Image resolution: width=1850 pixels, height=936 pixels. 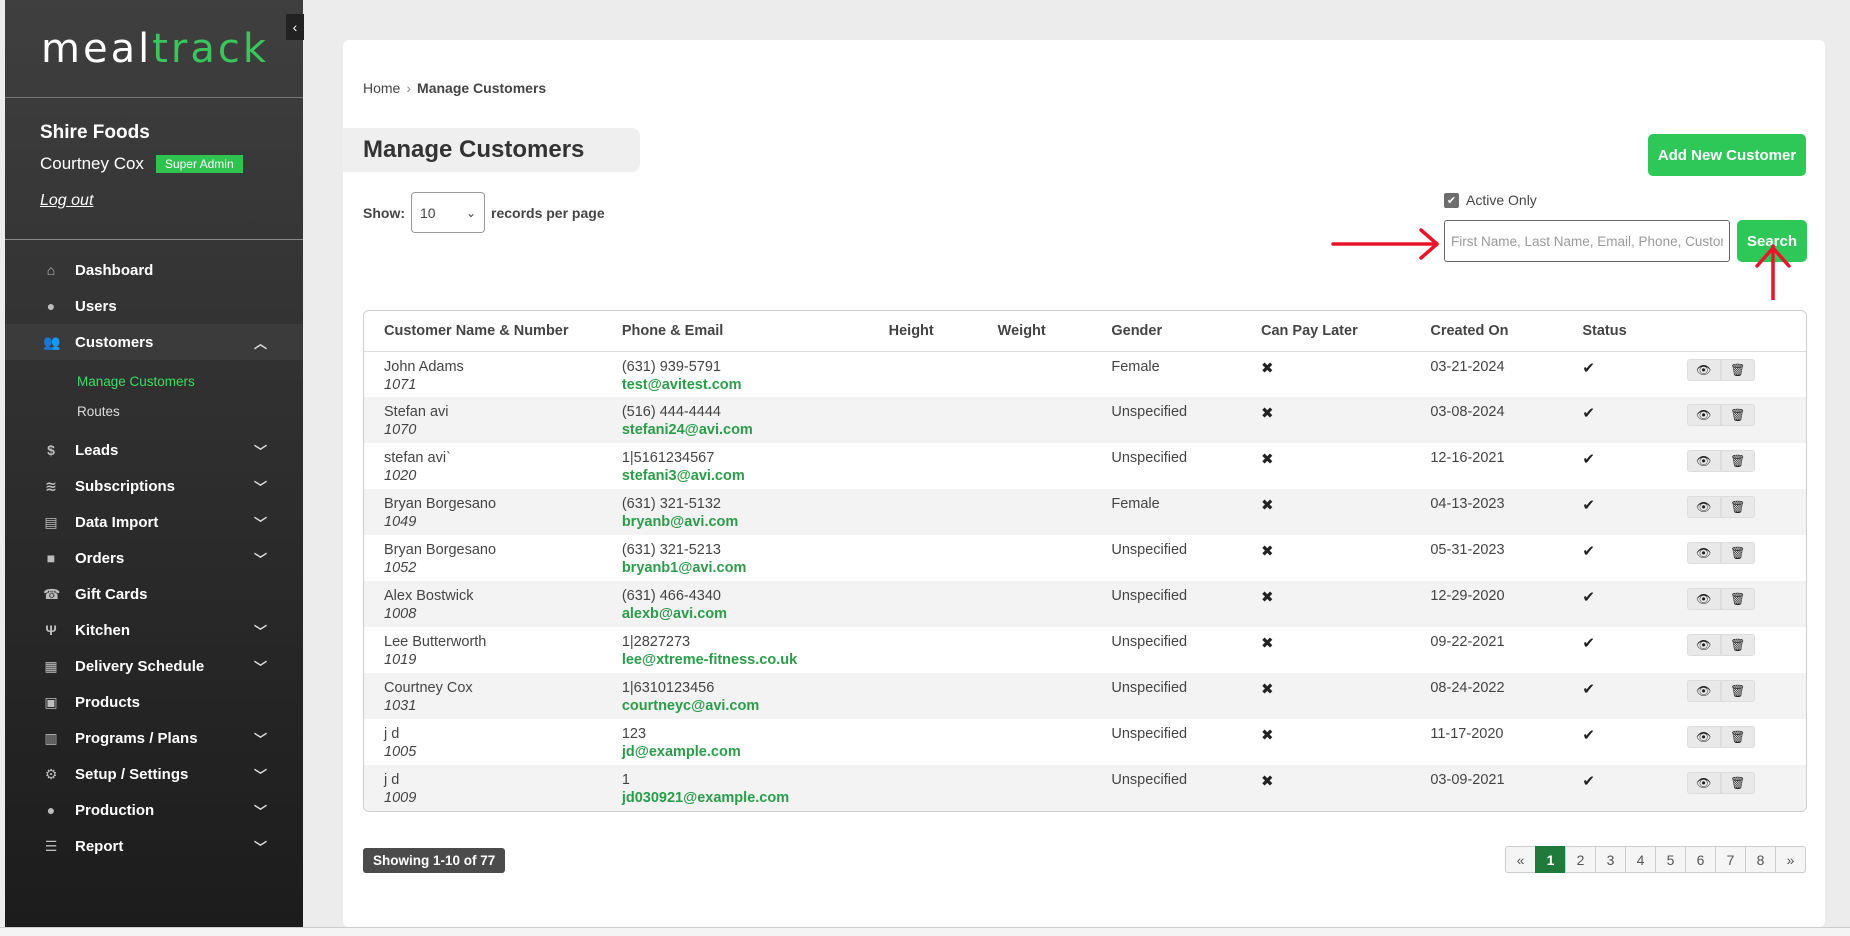 I want to click on actions-cell: 👁 🗑, so click(x=1736, y=466).